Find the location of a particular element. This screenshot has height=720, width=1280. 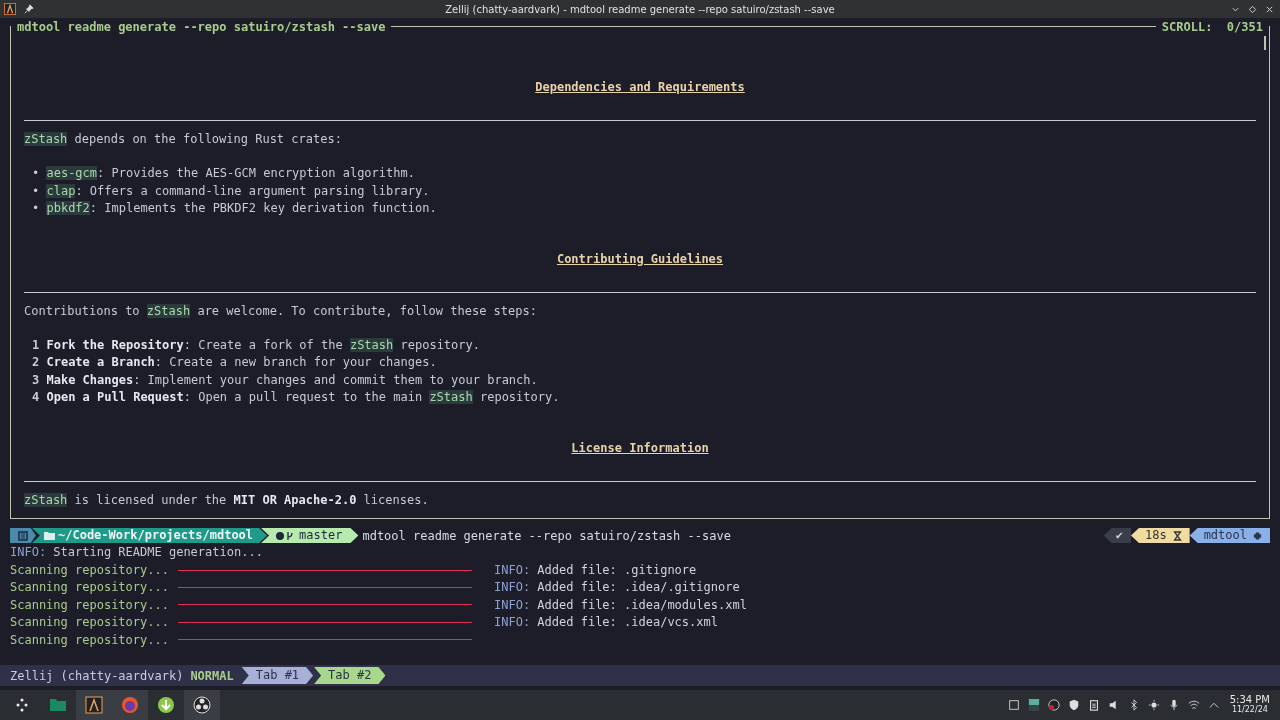

numbered-item: 3 Make Changes: Implement your changes and commit them to your branch. is located at coordinates (284, 380).